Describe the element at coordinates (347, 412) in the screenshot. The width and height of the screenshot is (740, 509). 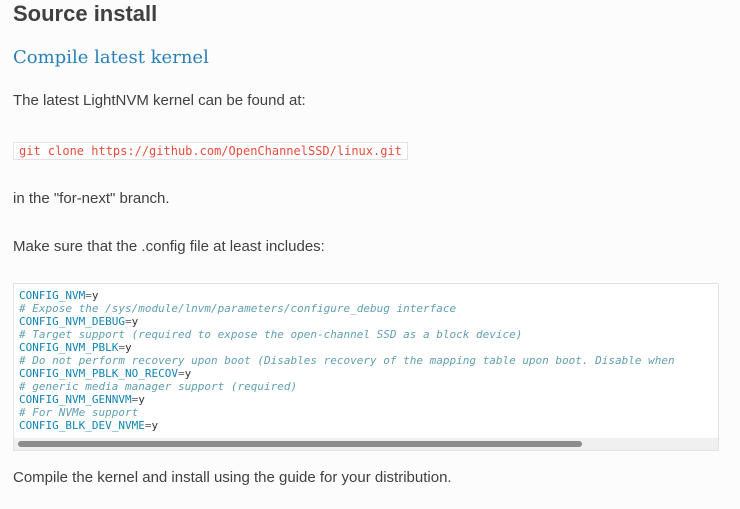
I see `code-line: # For NVMe support` at that location.